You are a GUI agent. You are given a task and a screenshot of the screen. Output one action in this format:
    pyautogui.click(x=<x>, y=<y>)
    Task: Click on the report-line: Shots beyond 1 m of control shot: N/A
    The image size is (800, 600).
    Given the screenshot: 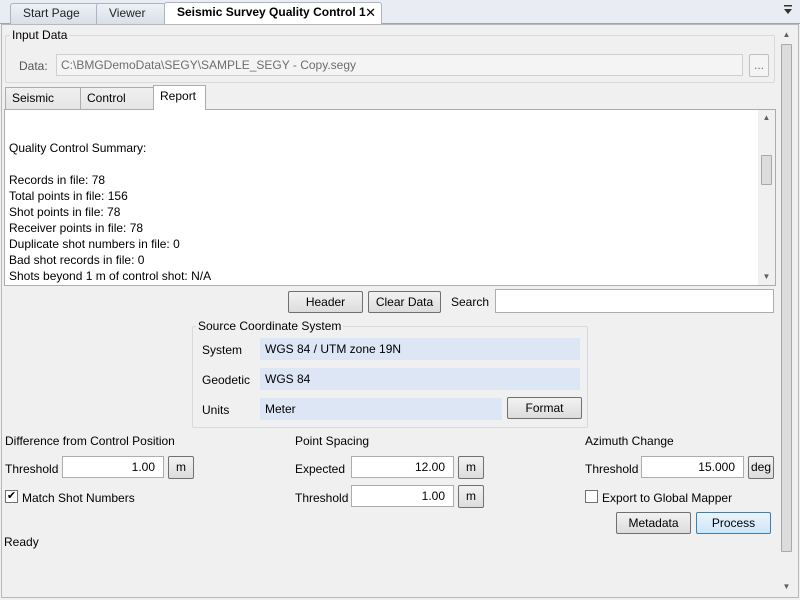 What is the action you would take?
    pyautogui.click(x=110, y=276)
    